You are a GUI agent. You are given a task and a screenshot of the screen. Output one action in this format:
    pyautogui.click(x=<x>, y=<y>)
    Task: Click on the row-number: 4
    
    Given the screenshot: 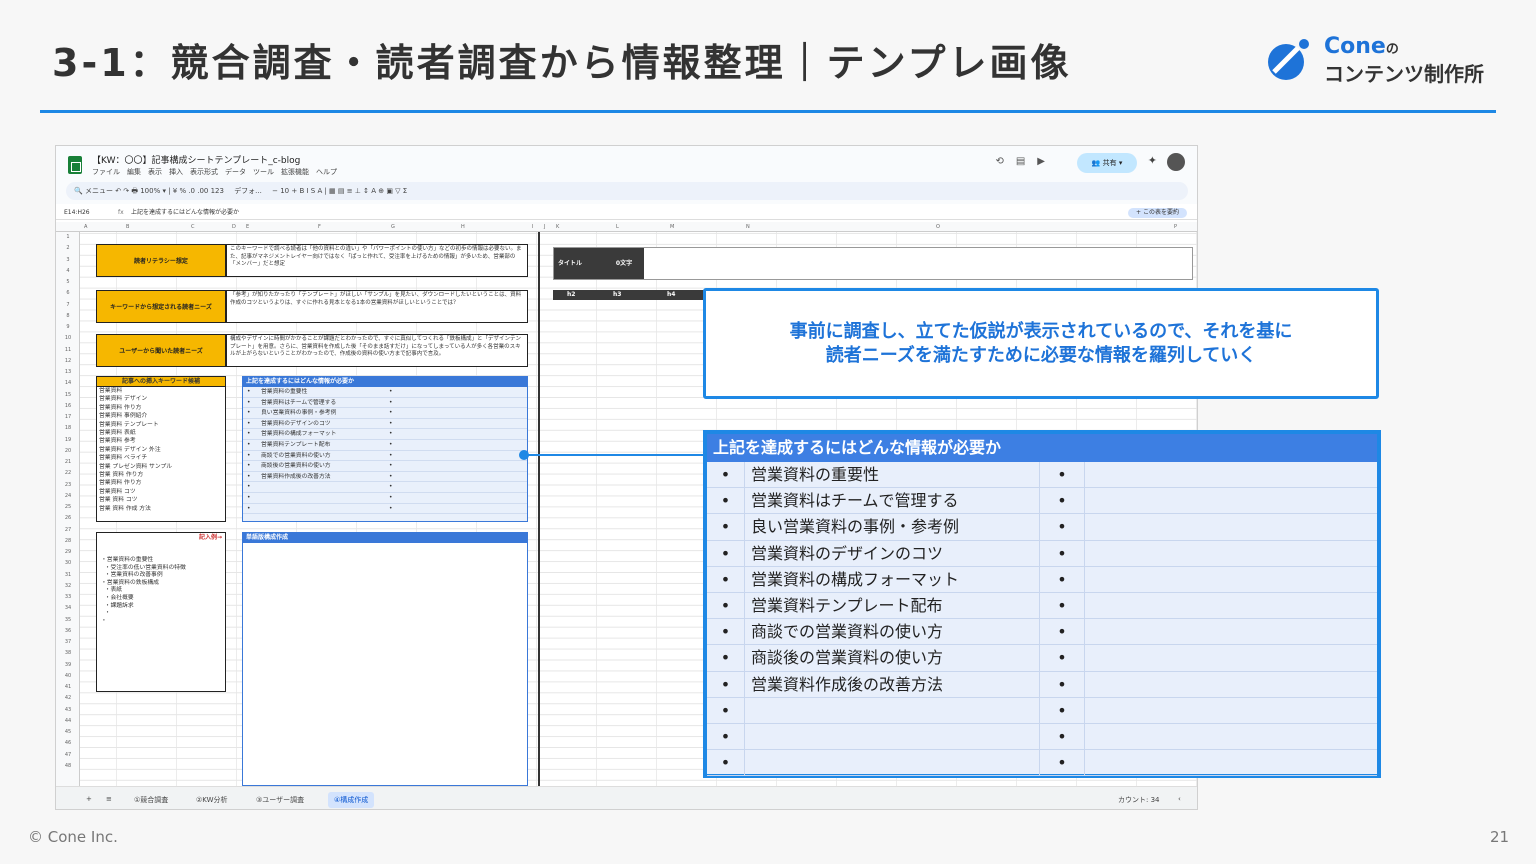 What is the action you would take?
    pyautogui.click(x=68, y=271)
    